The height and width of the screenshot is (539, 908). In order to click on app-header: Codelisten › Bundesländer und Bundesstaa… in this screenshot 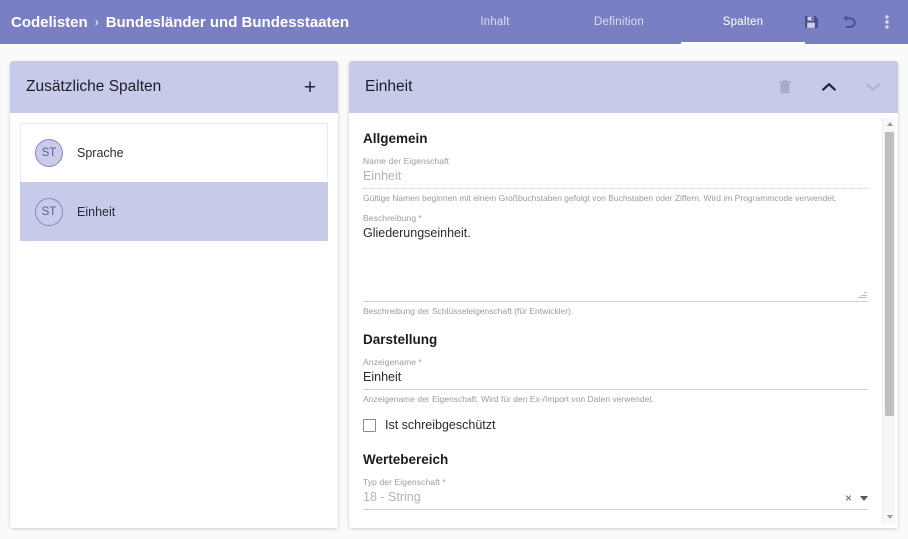, I will do `click(454, 22)`.